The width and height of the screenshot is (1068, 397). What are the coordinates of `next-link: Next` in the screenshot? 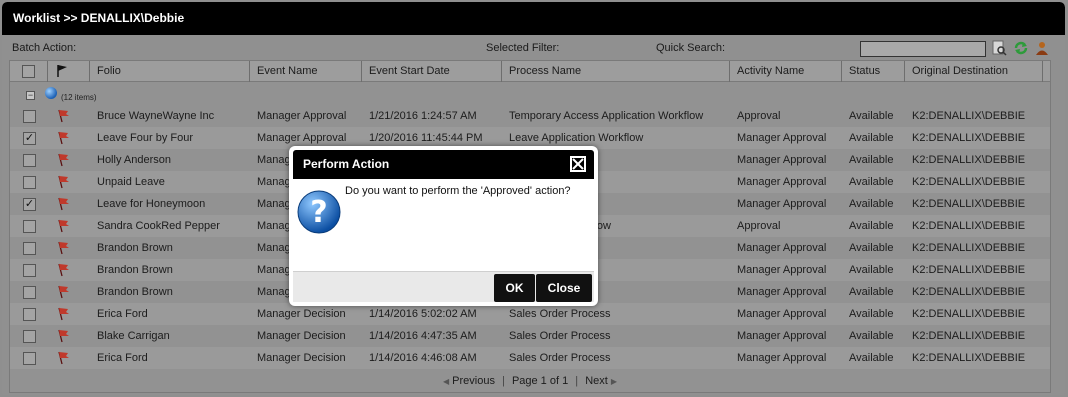 It's located at (596, 381).